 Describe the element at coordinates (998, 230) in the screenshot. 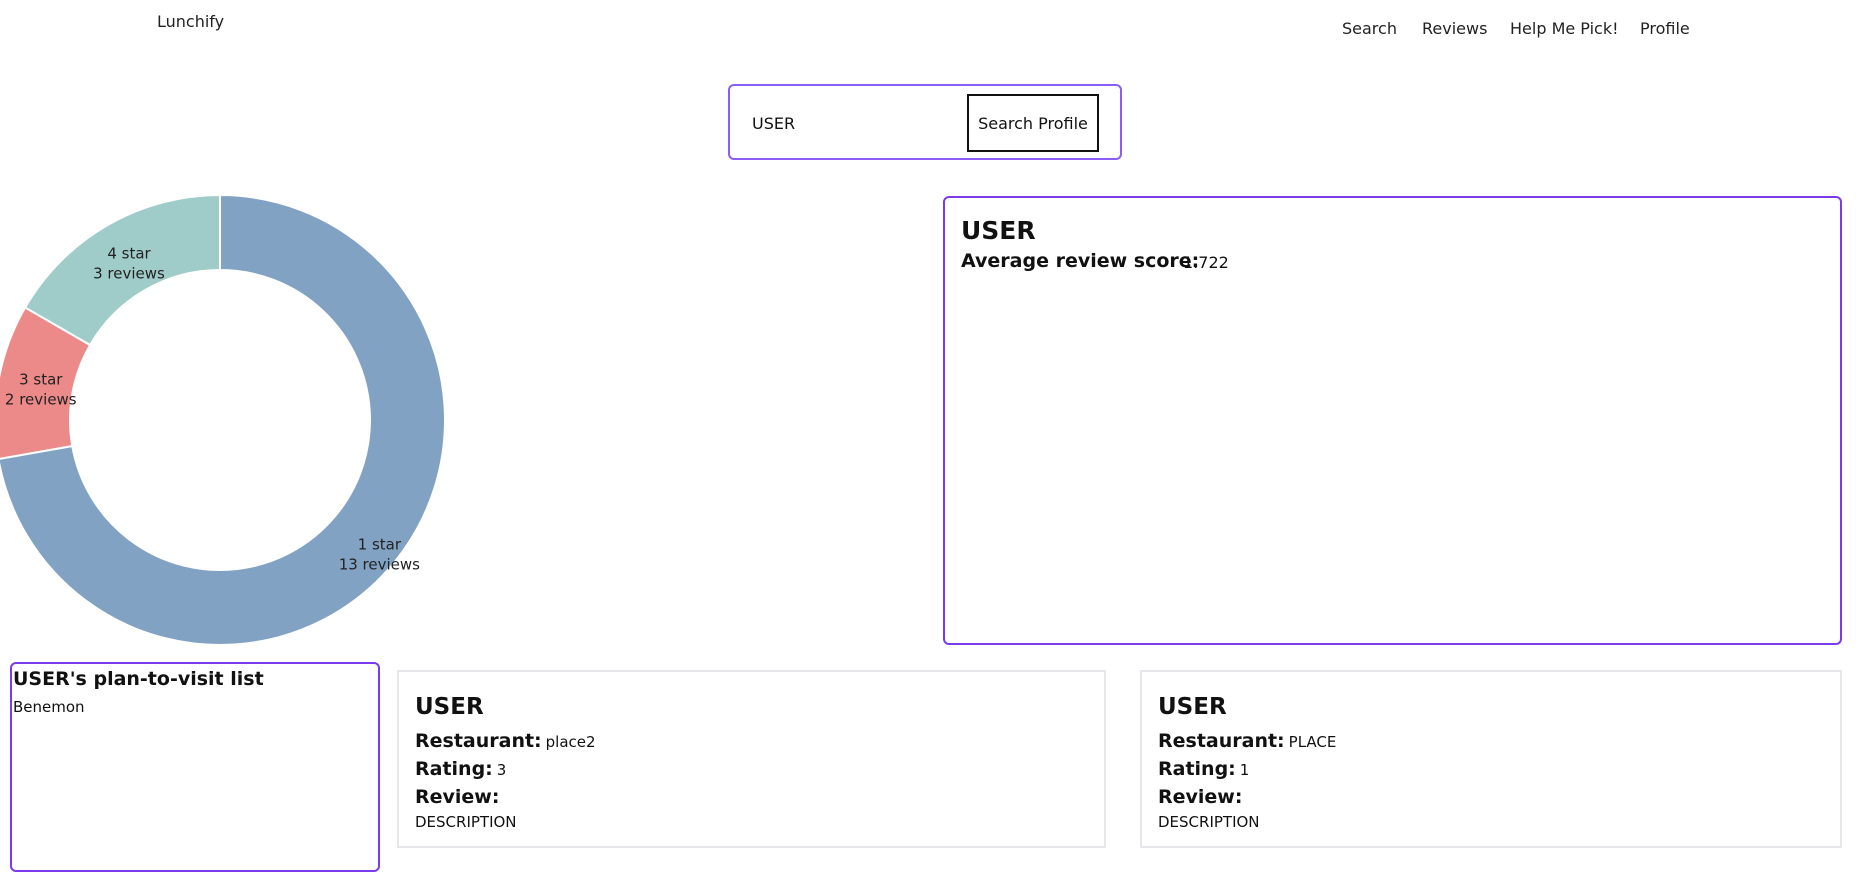

I see `stats-username: USER` at that location.